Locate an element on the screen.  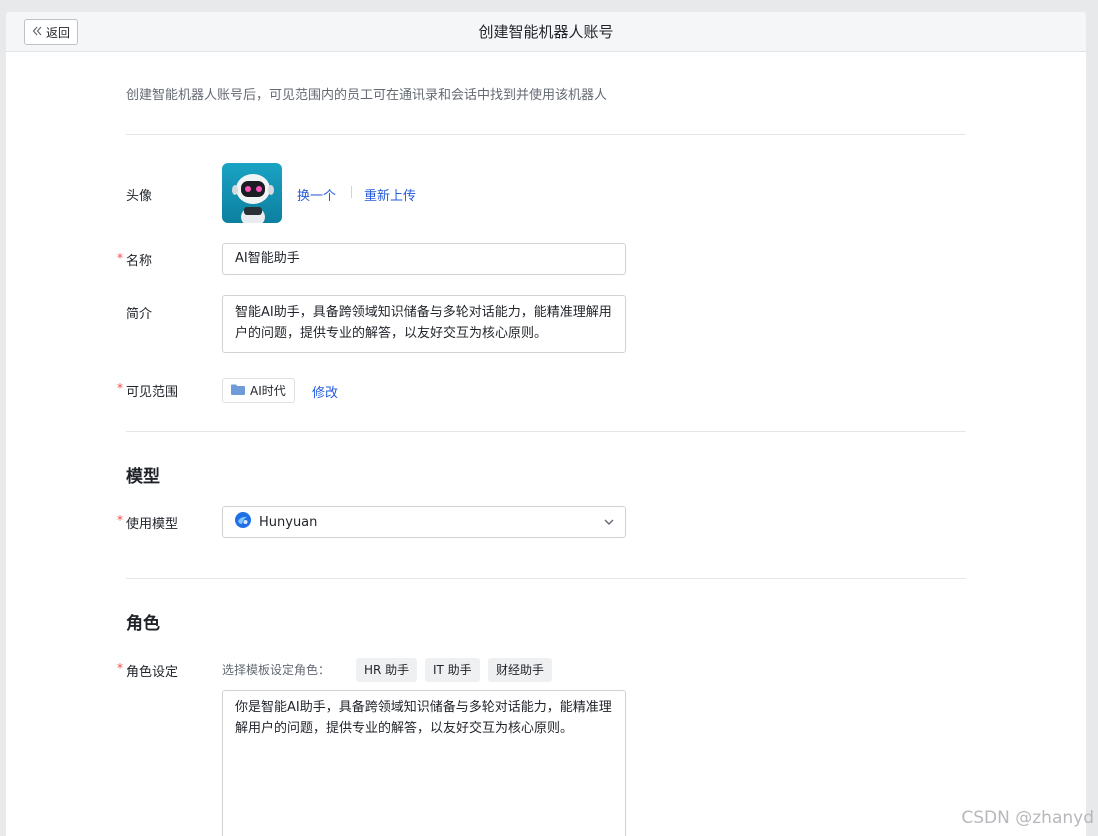
template-chip-hr: HR 助手 is located at coordinates (387, 670).